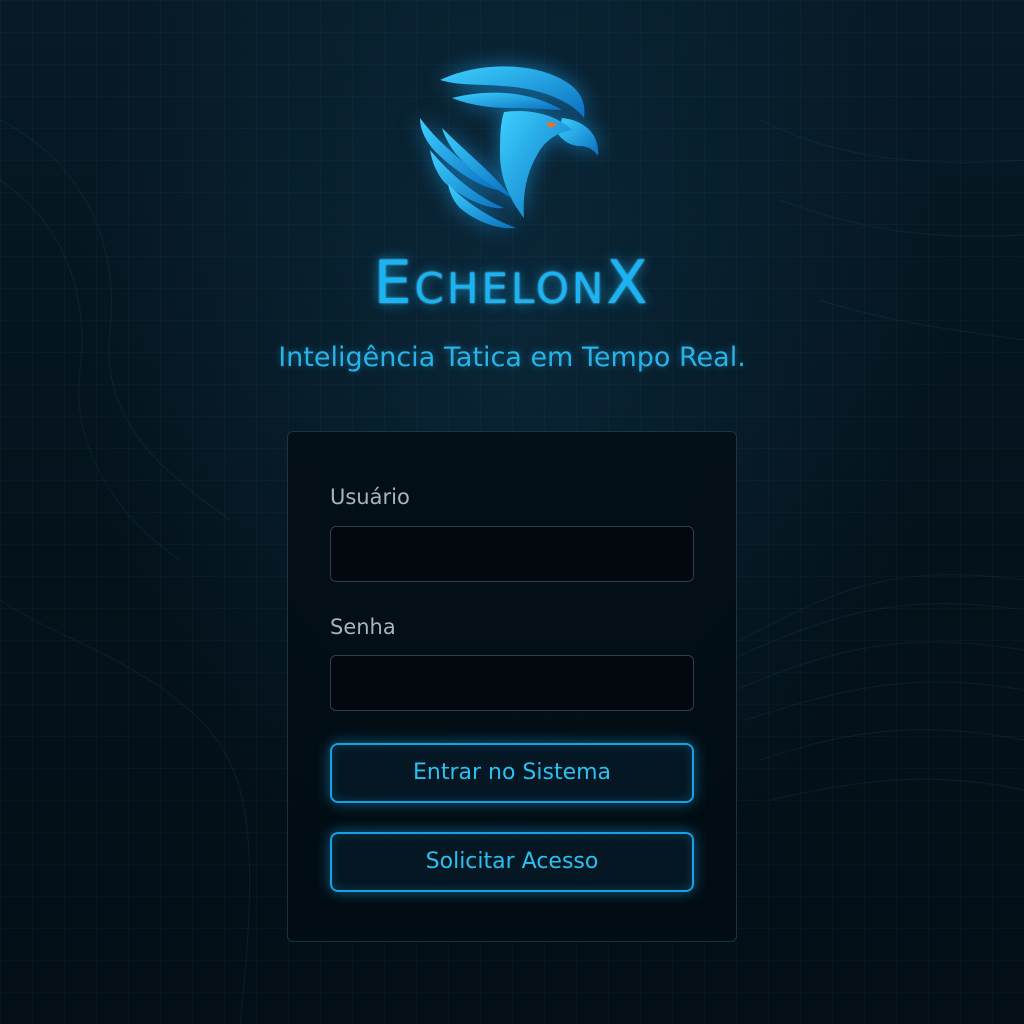 The height and width of the screenshot is (1024, 1024). I want to click on request-access-button: Solicitar Acesso, so click(512, 862).